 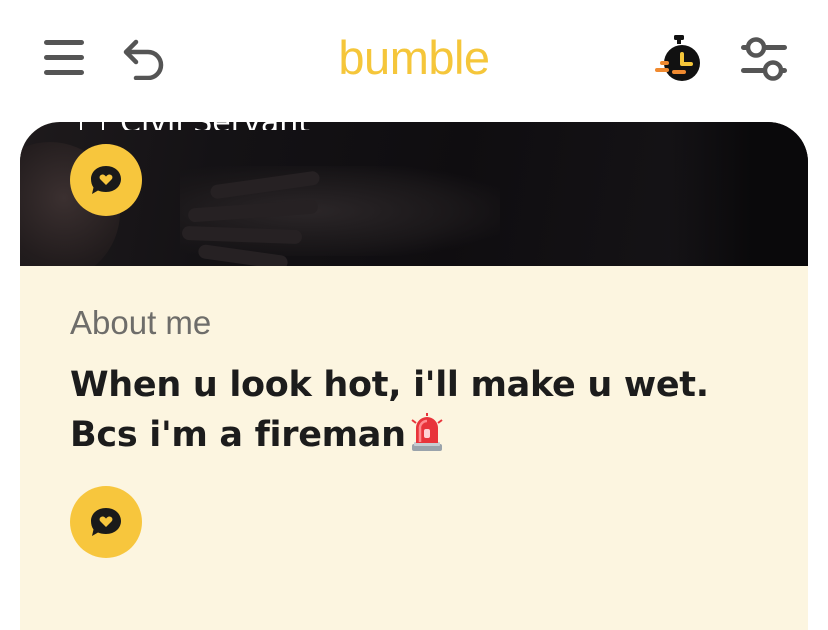 I want to click on briefcase-icon, so click(x=92, y=126).